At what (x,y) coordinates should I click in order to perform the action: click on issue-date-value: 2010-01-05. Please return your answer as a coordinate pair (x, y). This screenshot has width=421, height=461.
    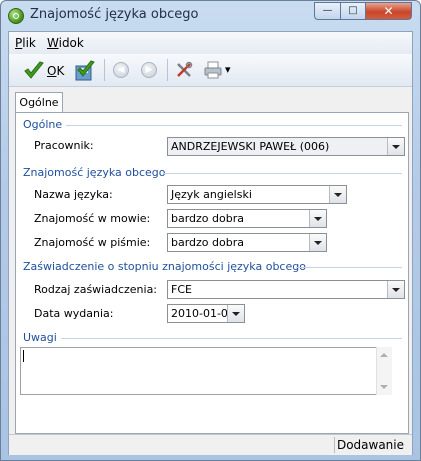
    Looking at the image, I should click on (203, 313).